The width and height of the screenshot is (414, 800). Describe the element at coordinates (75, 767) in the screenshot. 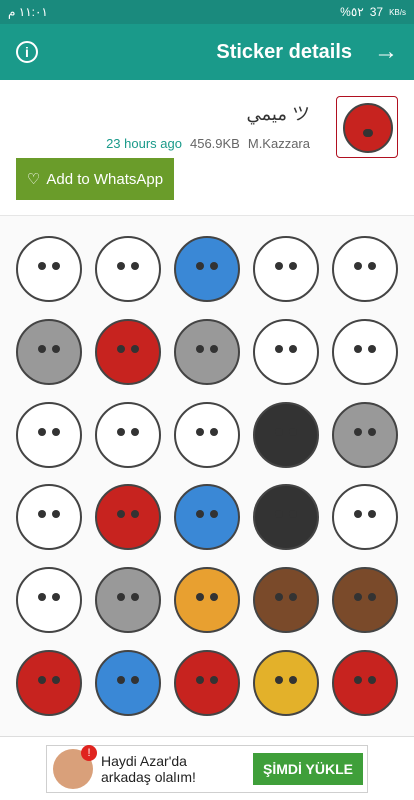

I see `ad-avatar: !` at that location.